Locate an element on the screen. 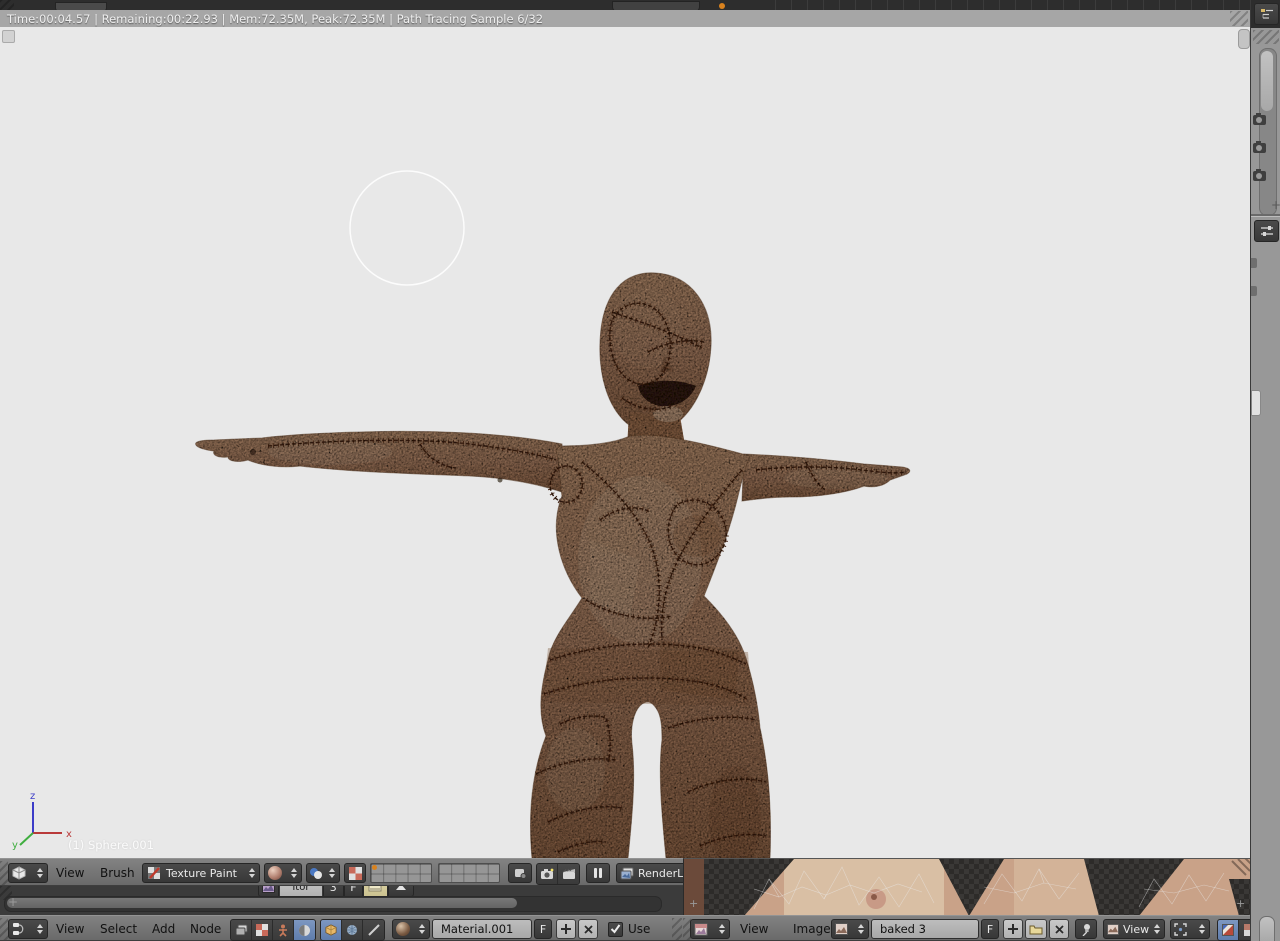  texture-slot-dropdown is located at coordinates (323, 873).